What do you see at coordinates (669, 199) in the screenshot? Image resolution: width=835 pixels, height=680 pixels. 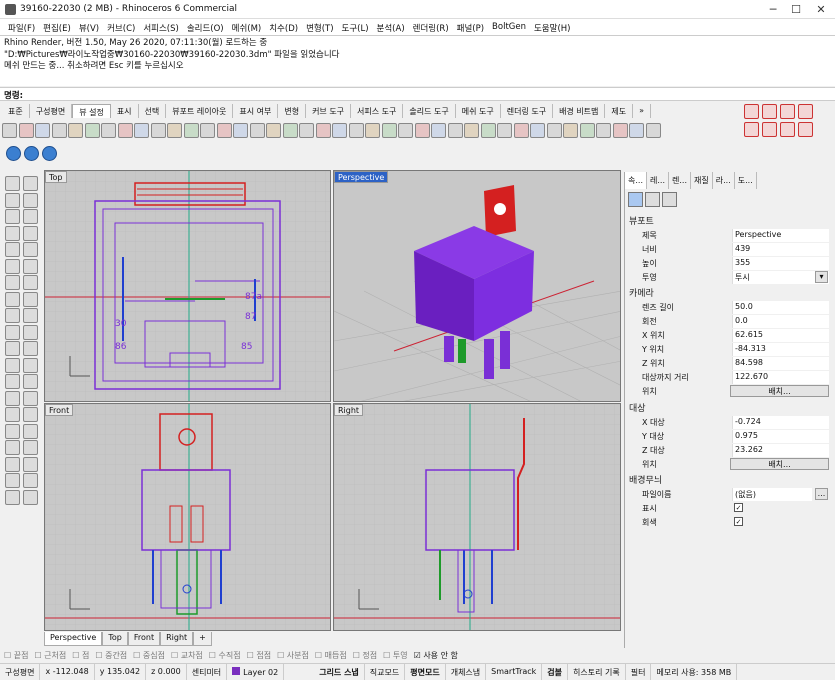 I see `objects-icon` at bounding box center [669, 199].